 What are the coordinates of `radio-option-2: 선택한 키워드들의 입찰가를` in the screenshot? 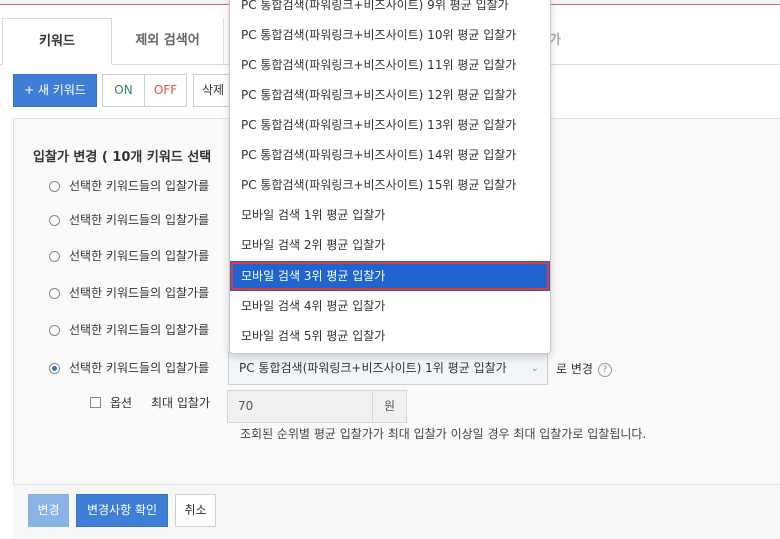 It's located at (129, 220).